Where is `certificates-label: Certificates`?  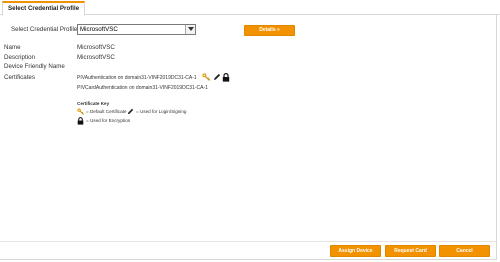
certificates-label: Certificates is located at coordinates (19, 77).